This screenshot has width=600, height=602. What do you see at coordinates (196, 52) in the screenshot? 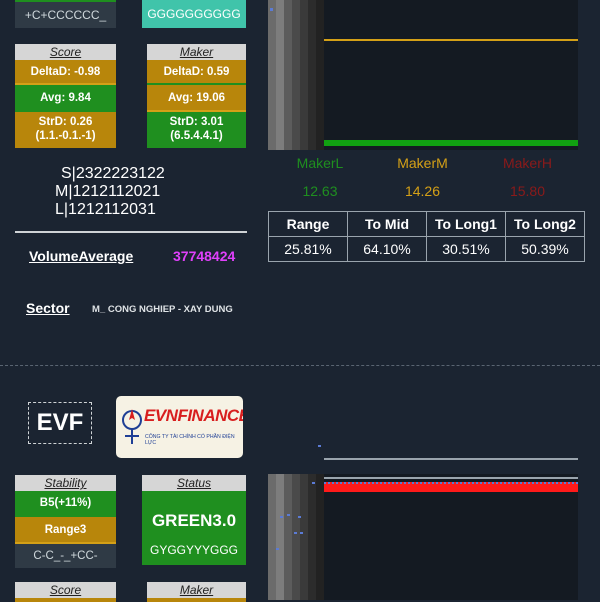
I see `maker-header: Maker` at bounding box center [196, 52].